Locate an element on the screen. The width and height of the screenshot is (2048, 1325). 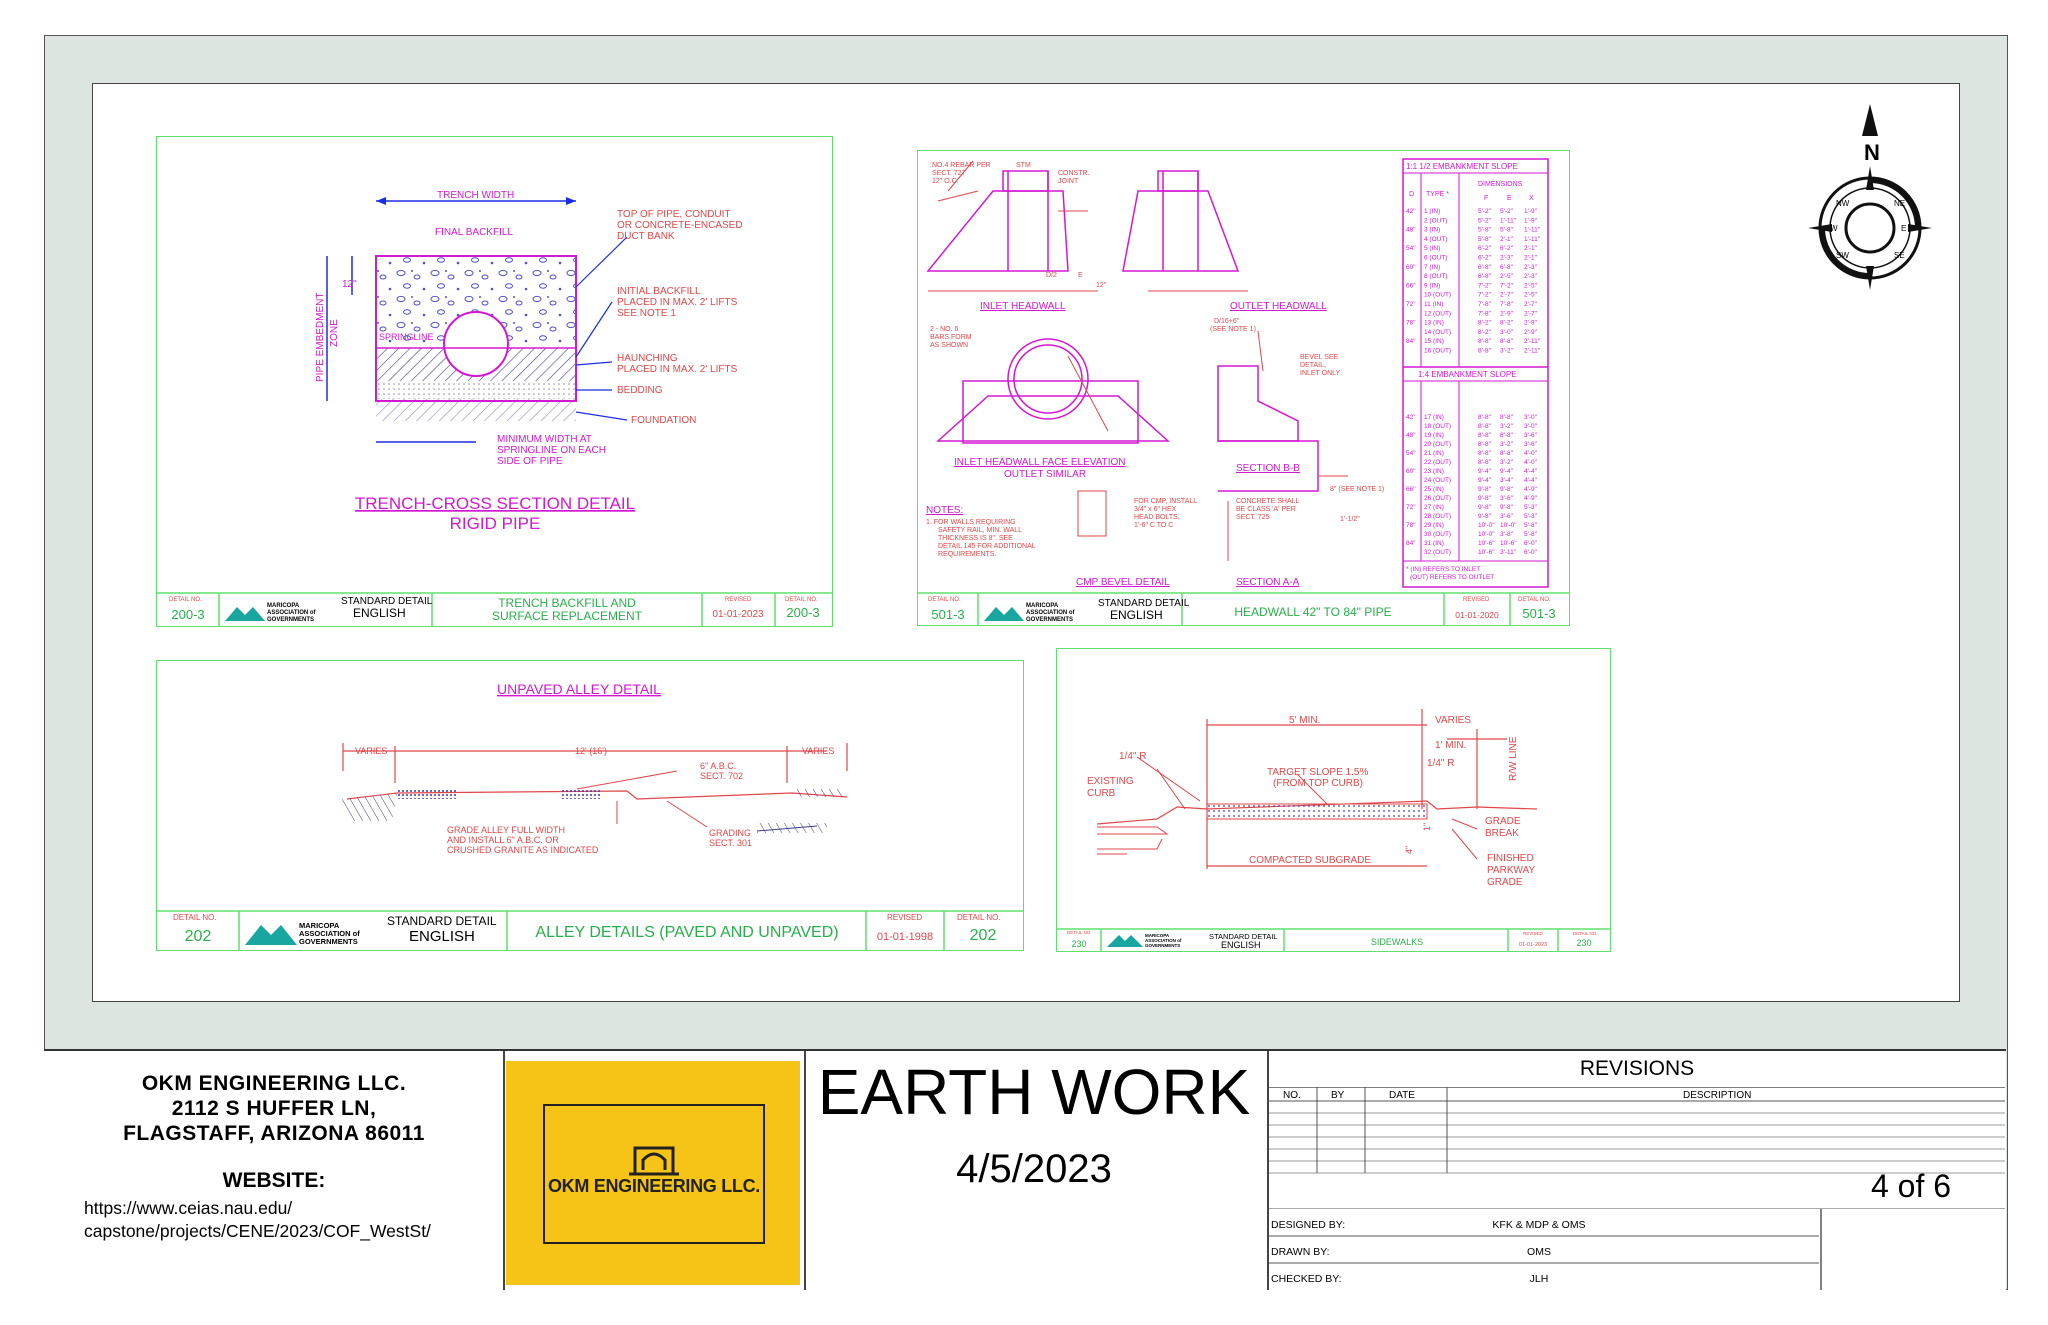
table-cell: 42" is located at coordinates (1411, 417).